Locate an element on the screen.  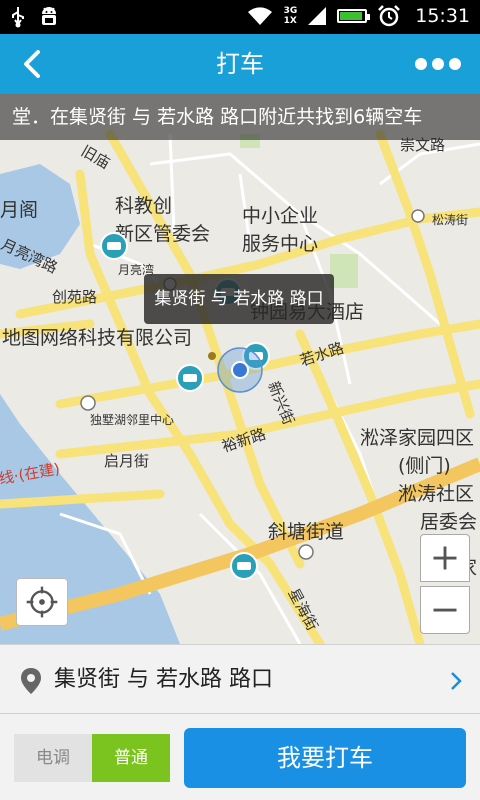
network-type: 3G 1X is located at coordinates (291, 16).